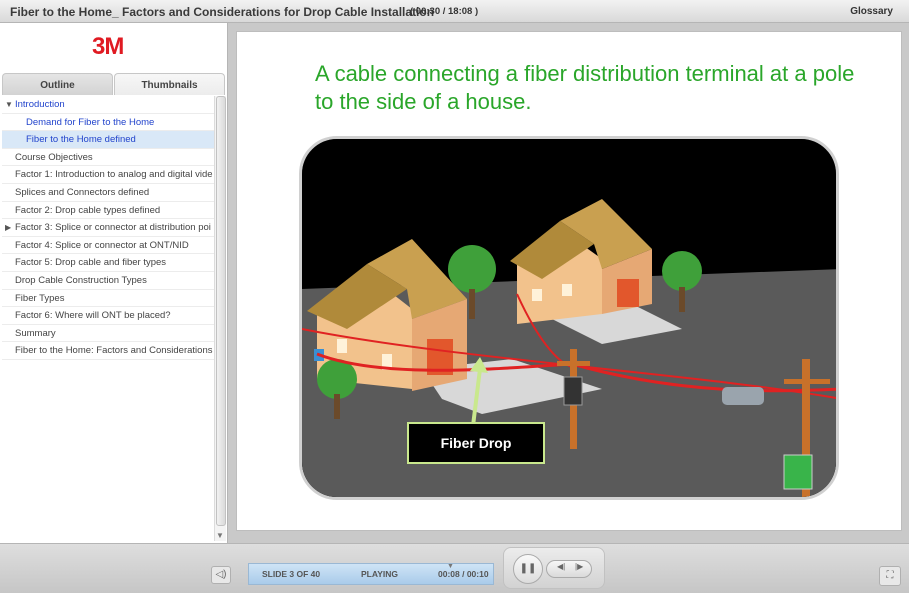 The height and width of the screenshot is (593, 909). I want to click on collapsed-triangle-icon: ▶, so click(8, 227).